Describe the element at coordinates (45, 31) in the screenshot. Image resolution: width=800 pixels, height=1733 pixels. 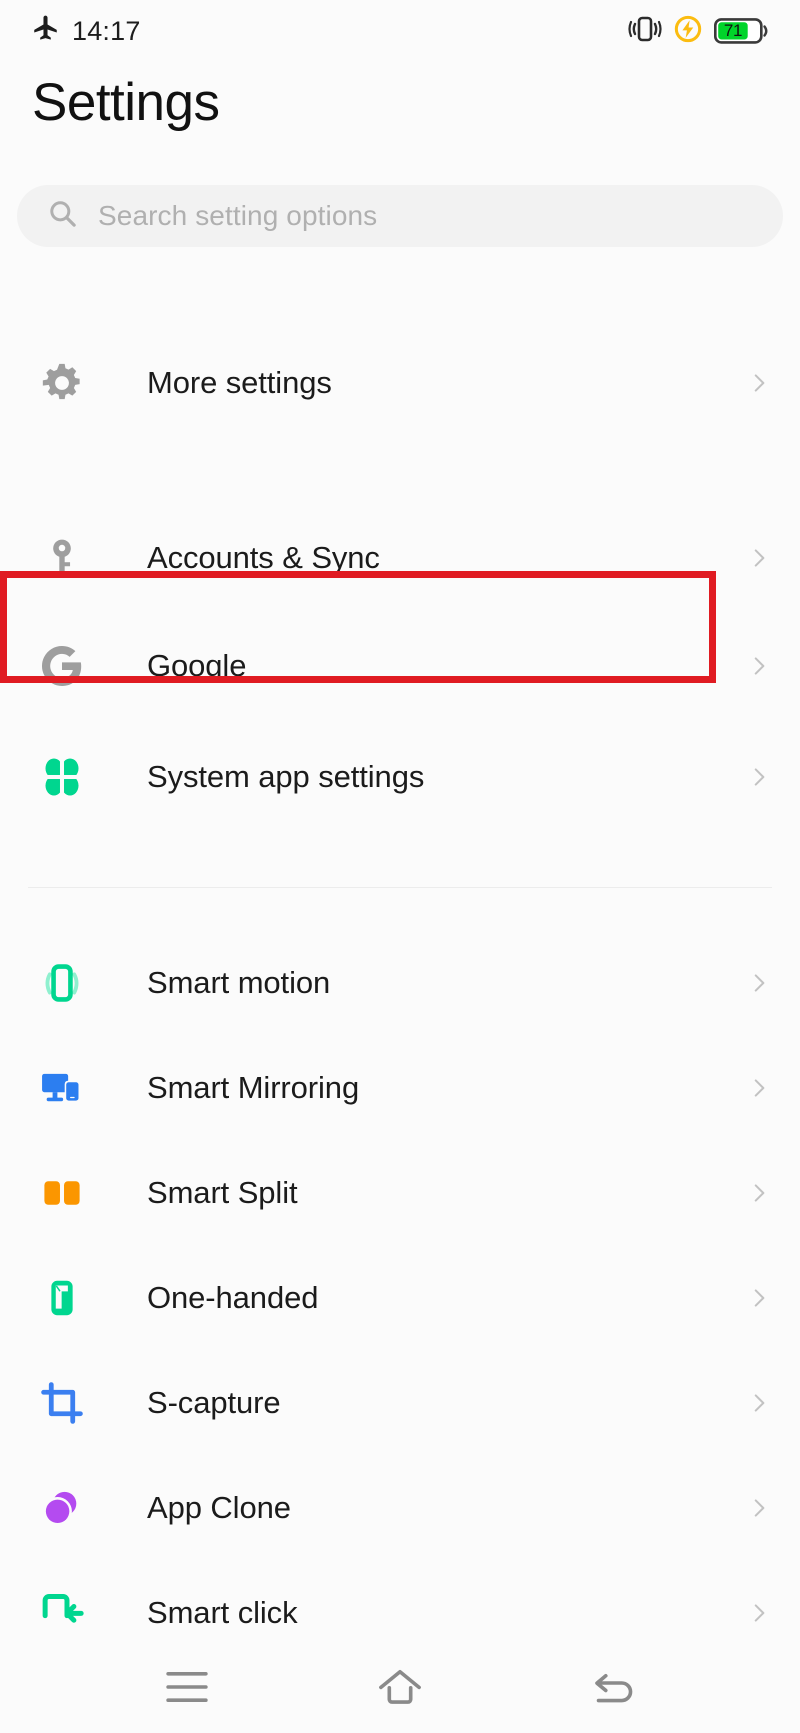
I see `airplane-mode-icon` at that location.